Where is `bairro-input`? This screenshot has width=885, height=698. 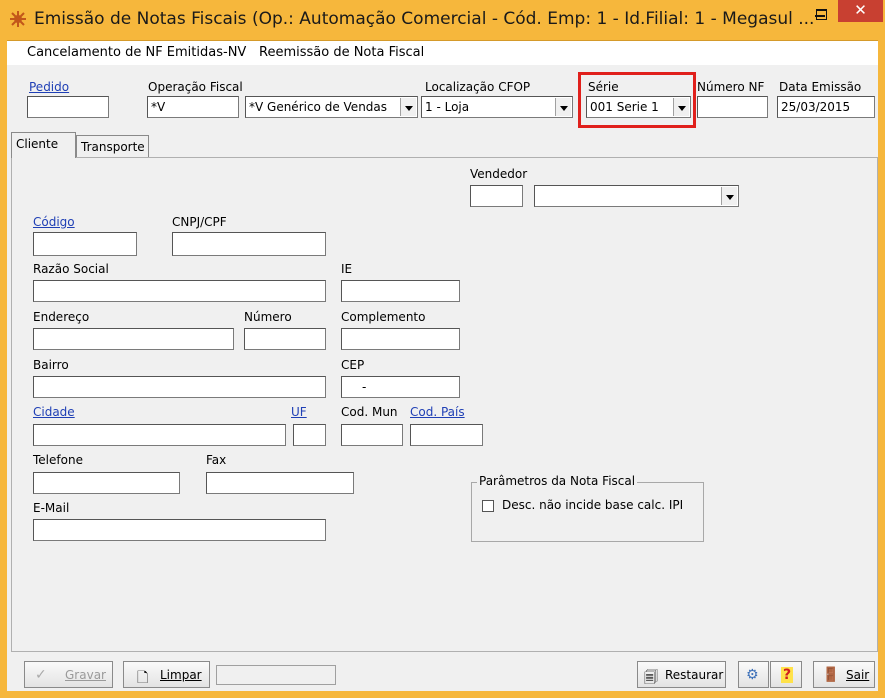
bairro-input is located at coordinates (179, 387).